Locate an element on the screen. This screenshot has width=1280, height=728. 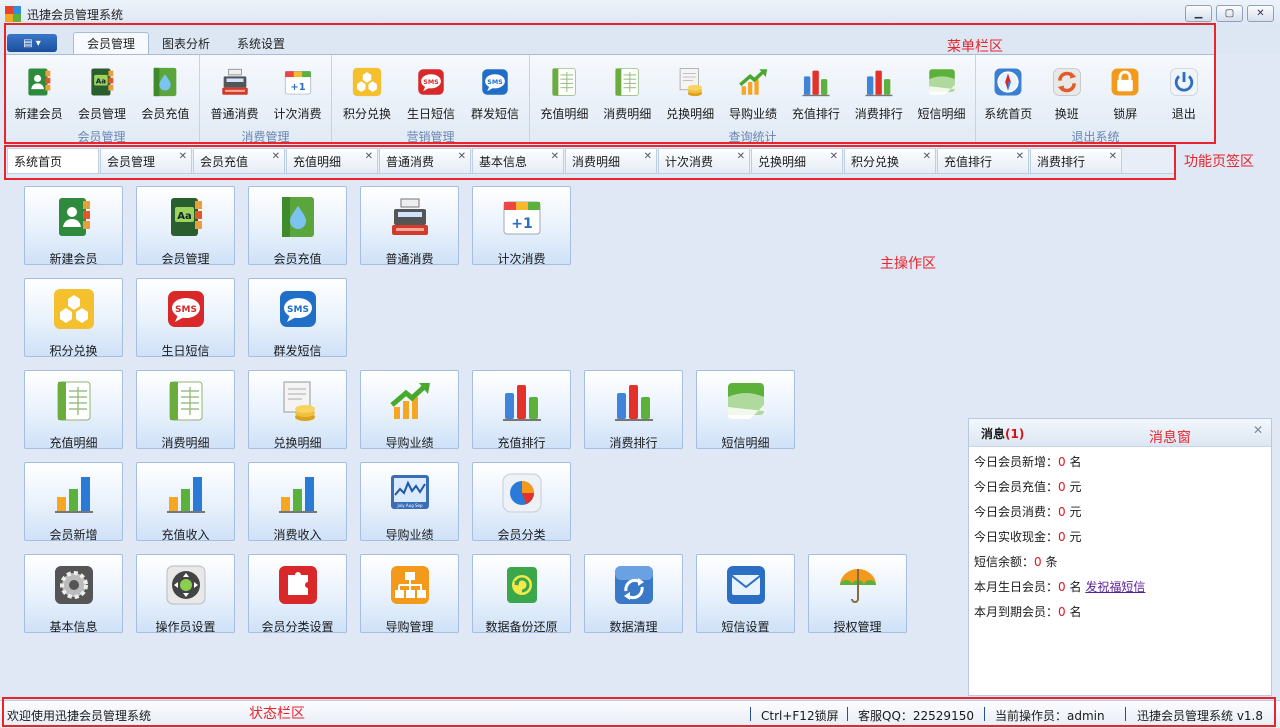
minimize-button: ▁ is located at coordinates (1198, 13).